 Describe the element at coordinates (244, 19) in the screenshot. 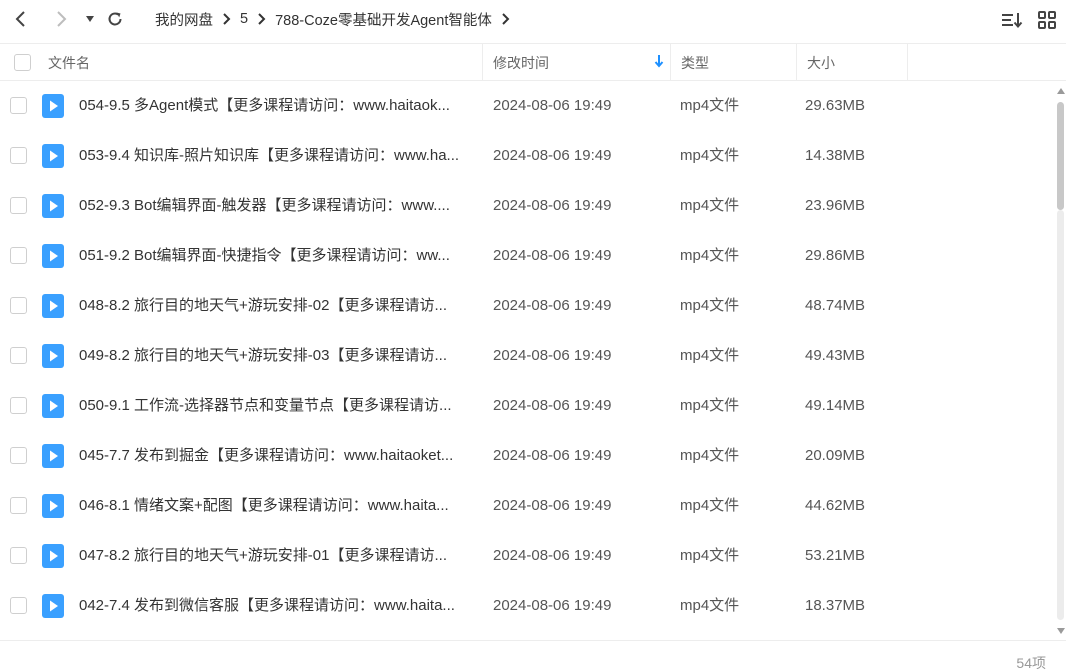

I see `breadcrumb-item-folder: 5` at that location.